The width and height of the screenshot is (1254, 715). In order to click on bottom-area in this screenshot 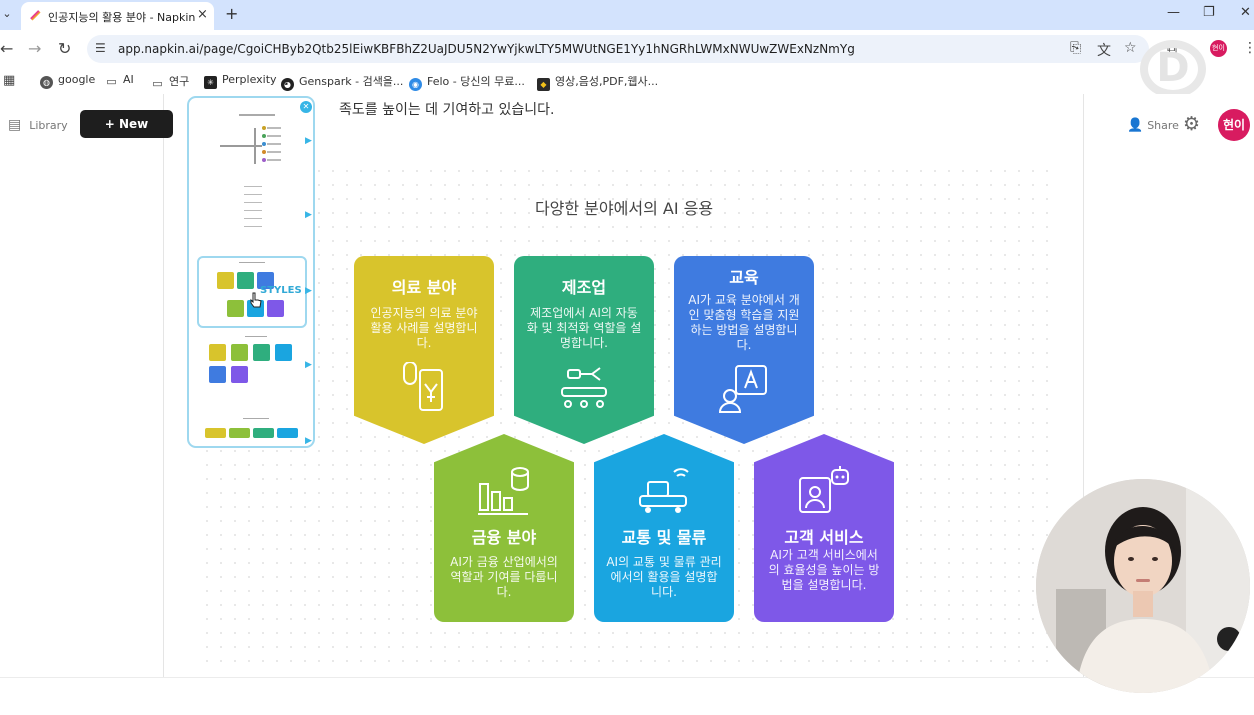, I will do `click(627, 696)`.